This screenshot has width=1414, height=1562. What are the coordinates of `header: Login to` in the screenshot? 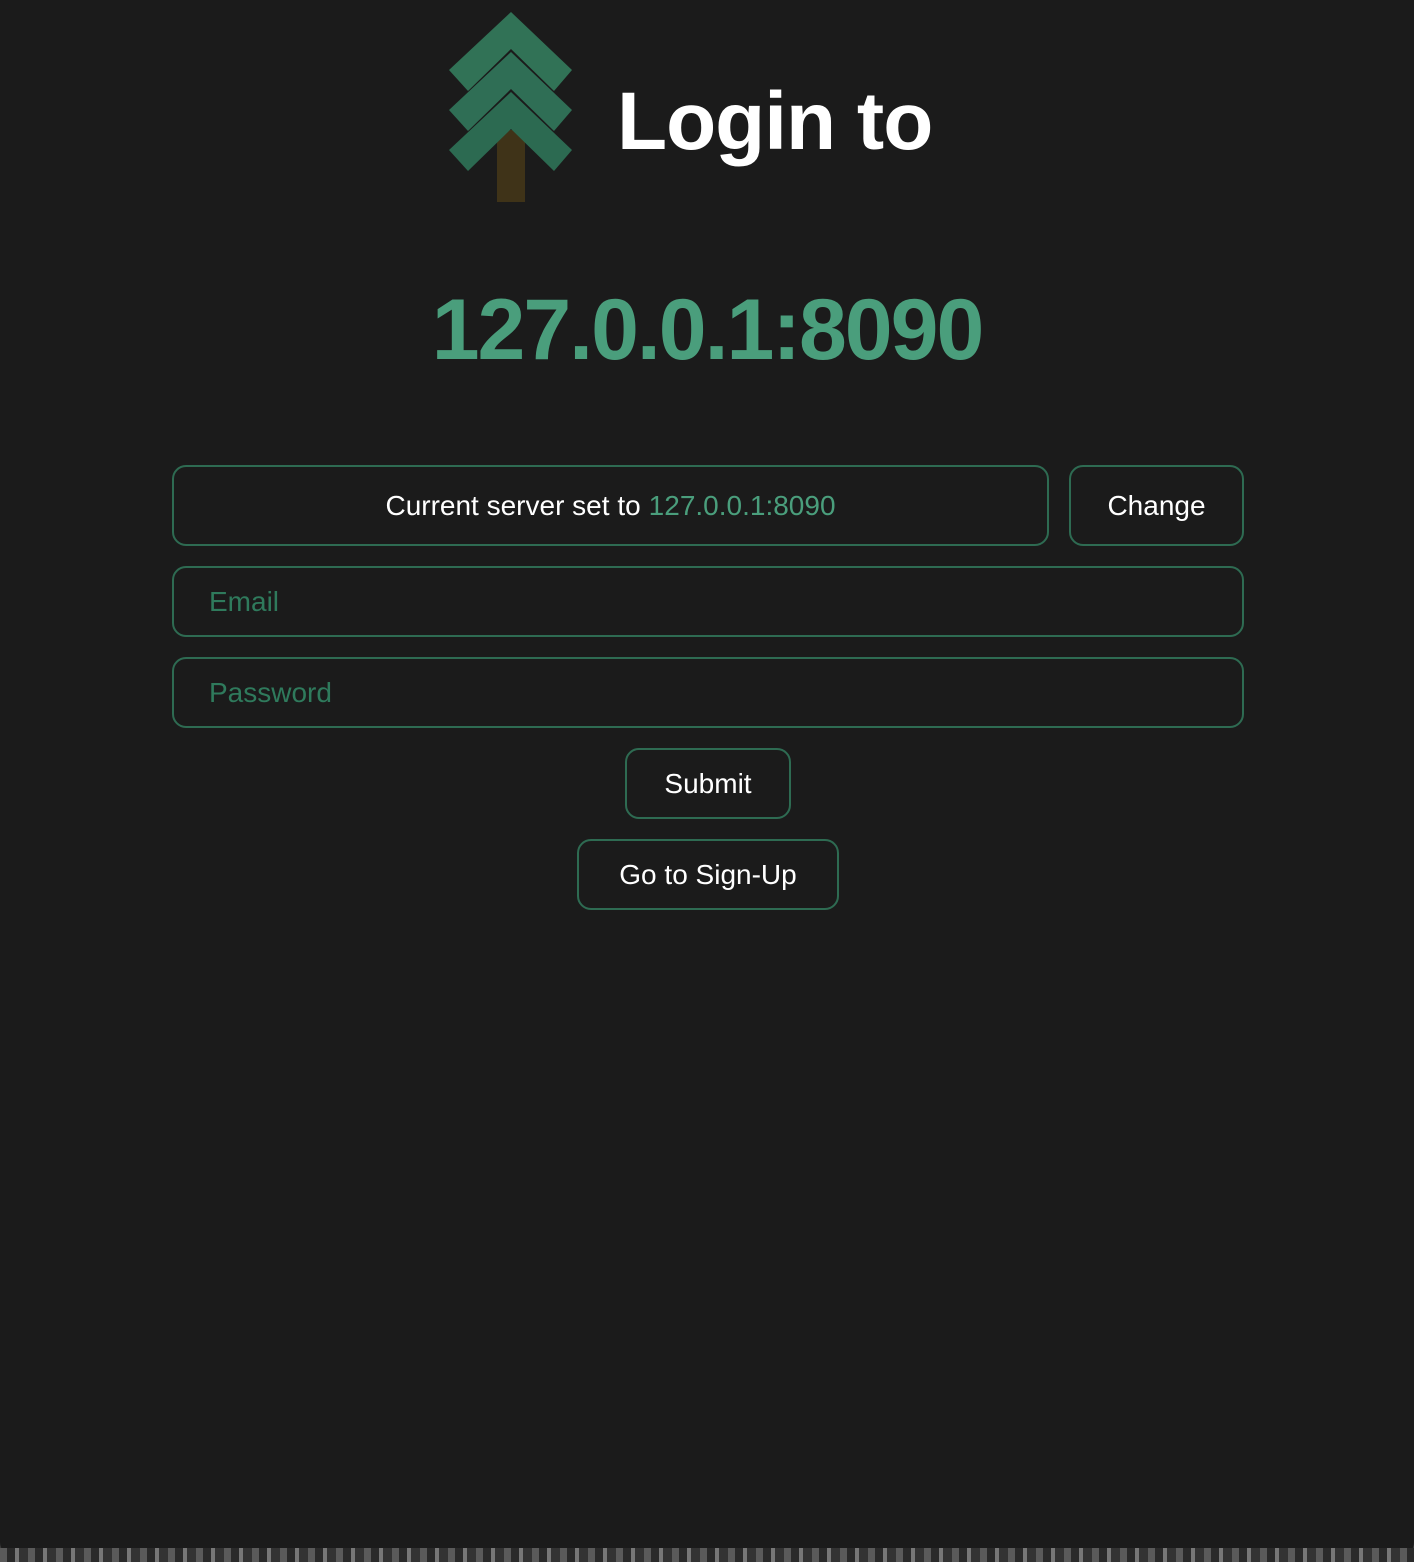 It's located at (726, 107).